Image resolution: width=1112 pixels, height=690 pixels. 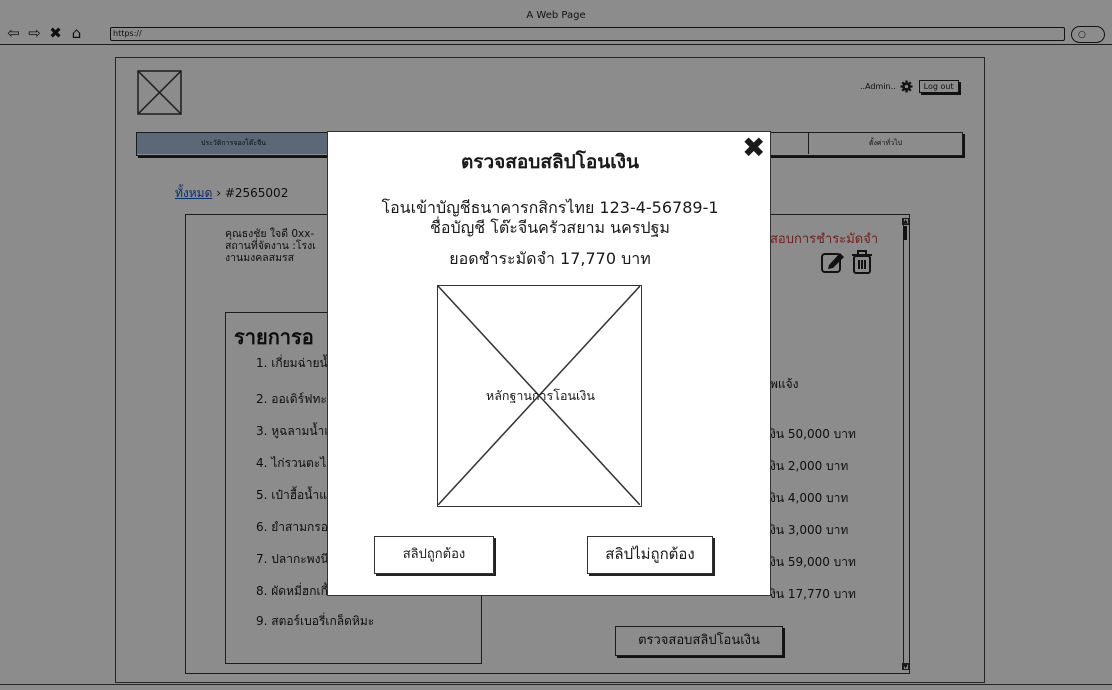 I want to click on account-name: ชื่อบัญชี โต๊ะจีนครัวสยาม นครปฐม, so click(x=550, y=227).